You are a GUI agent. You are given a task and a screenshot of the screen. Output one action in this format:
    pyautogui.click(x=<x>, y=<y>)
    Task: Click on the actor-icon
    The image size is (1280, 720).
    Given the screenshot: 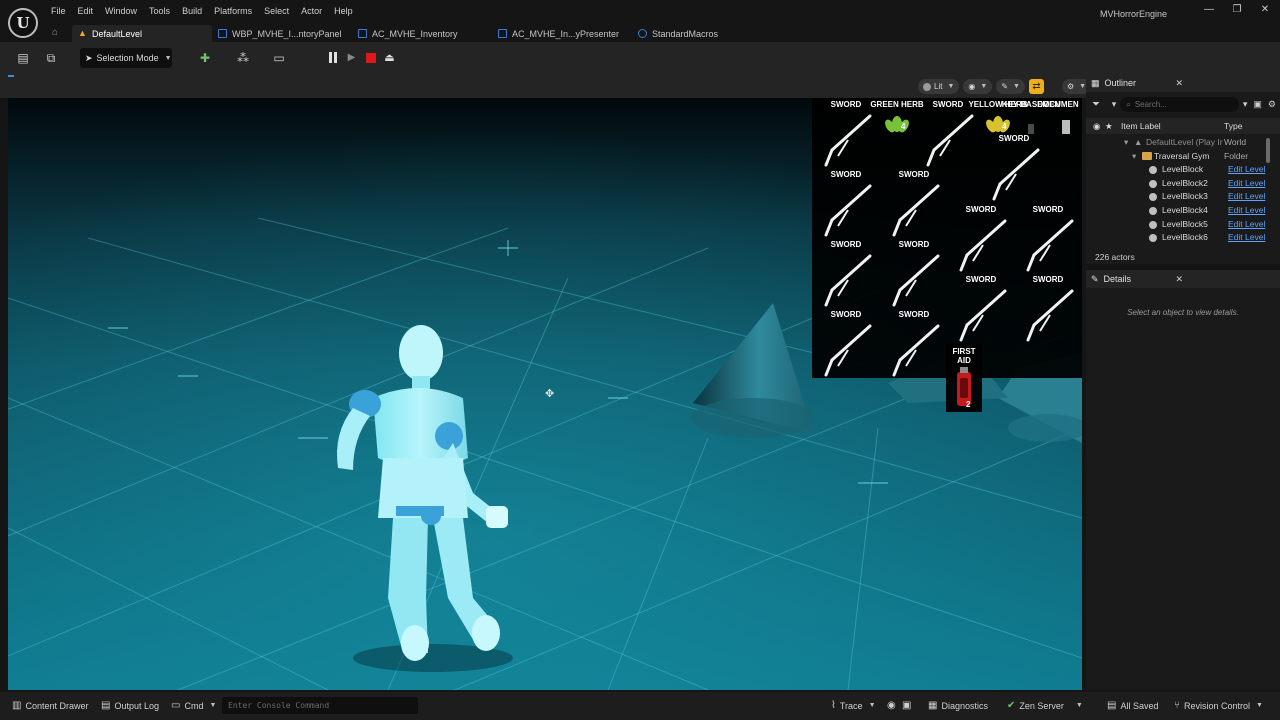 What is the action you would take?
    pyautogui.click(x=1153, y=210)
    